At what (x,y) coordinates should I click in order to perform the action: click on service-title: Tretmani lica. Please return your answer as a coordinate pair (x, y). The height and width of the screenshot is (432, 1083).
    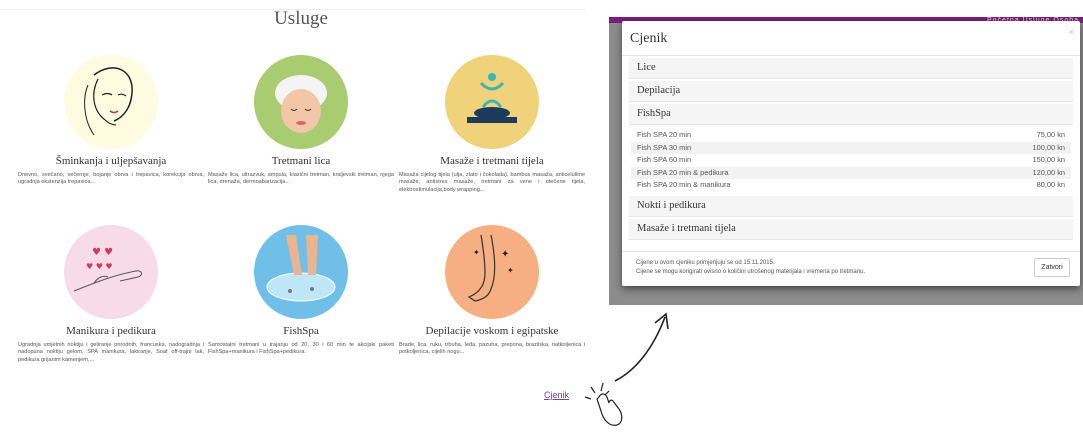
    Looking at the image, I should click on (301, 161).